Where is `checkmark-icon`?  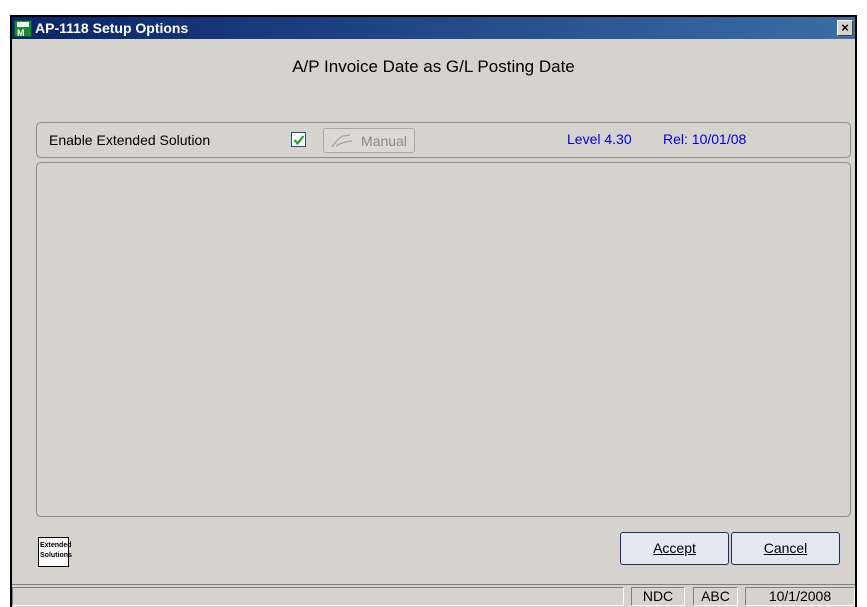
checkmark-icon is located at coordinates (299, 140).